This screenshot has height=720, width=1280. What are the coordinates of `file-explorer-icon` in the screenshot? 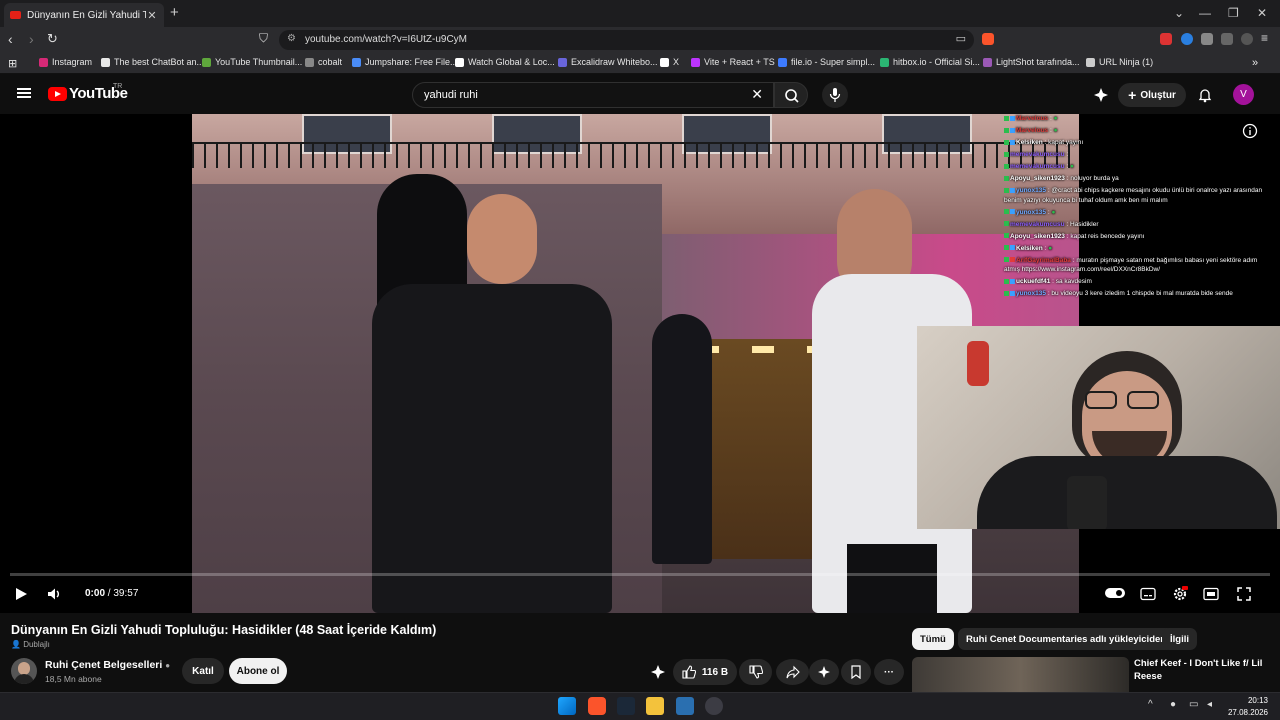 It's located at (655, 706).